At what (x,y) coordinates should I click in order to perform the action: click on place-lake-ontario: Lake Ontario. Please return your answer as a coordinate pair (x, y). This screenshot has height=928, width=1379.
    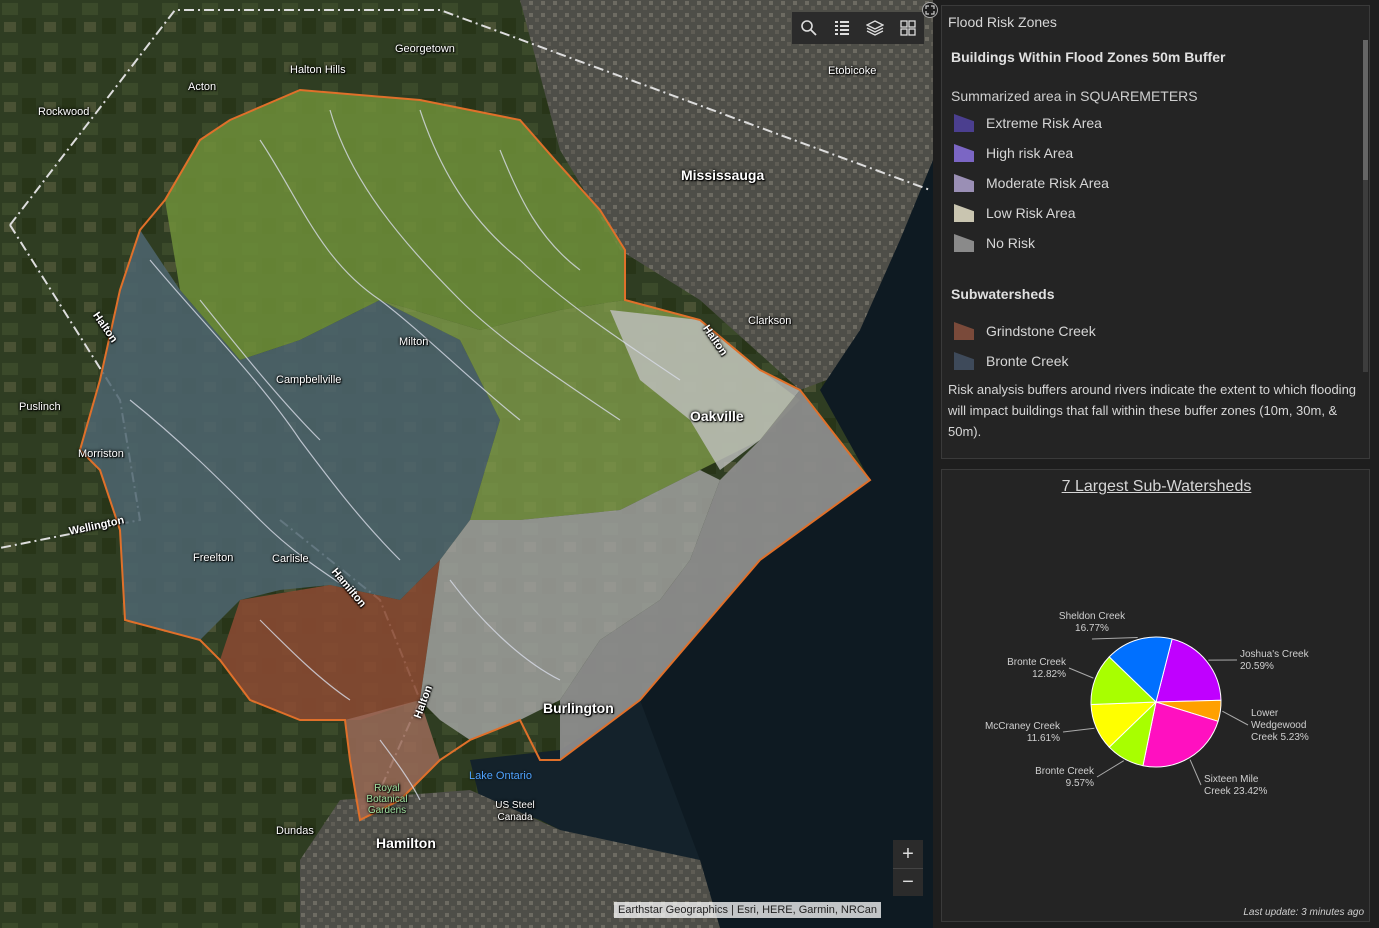
    Looking at the image, I should click on (500, 776).